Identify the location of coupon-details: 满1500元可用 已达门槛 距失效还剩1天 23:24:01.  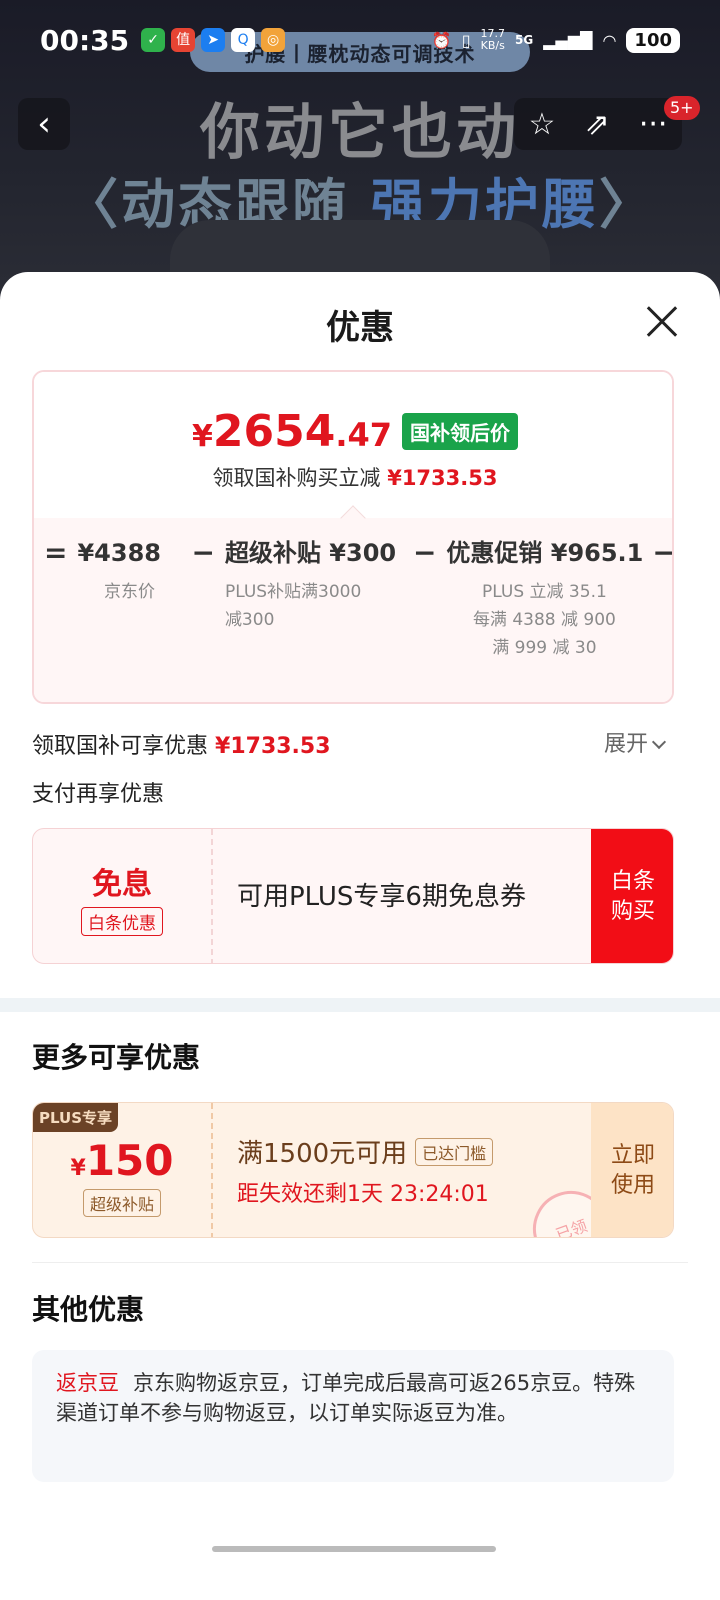
(365, 1170).